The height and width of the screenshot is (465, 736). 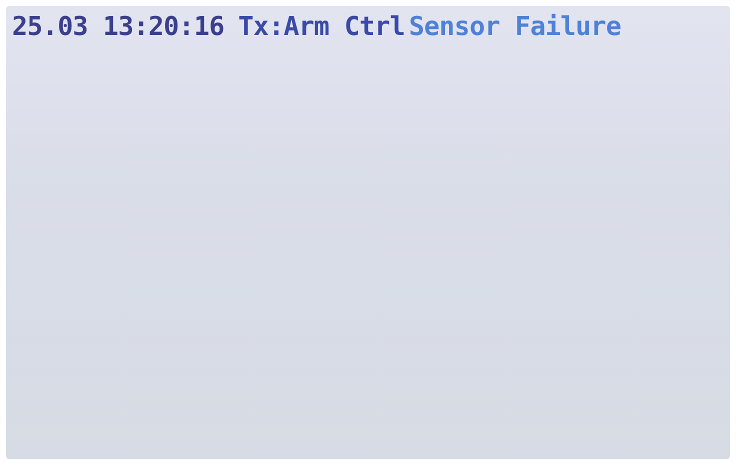 What do you see at coordinates (514, 27) in the screenshot?
I see `error-message: Sensor Failure` at bounding box center [514, 27].